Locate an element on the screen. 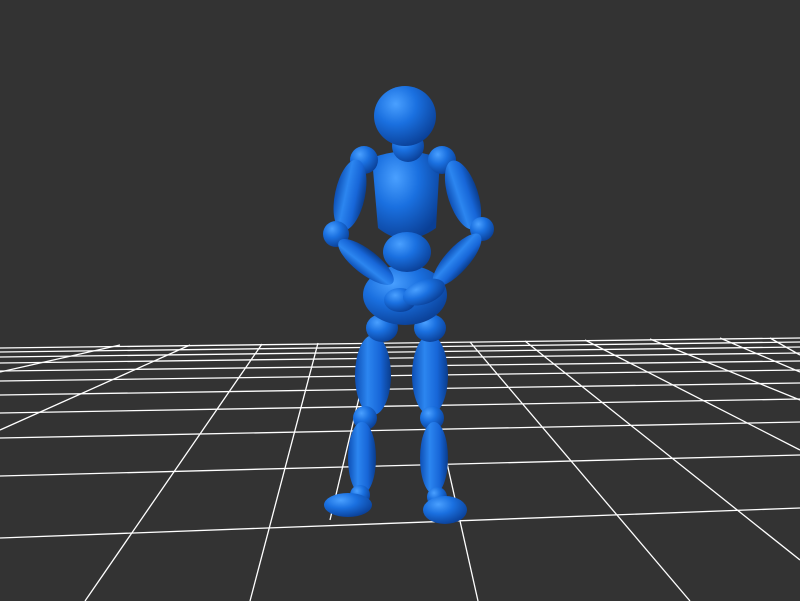 Image resolution: width=800 pixels, height=601 pixels. waist is located at coordinates (407, 252).